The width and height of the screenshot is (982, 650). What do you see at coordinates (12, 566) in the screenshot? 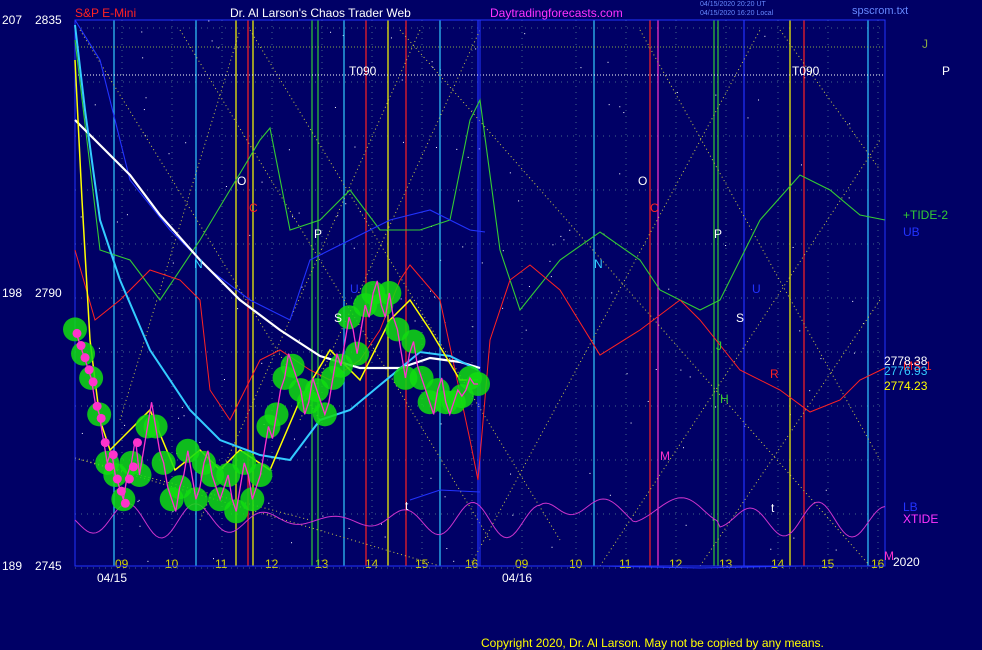
I see `axis-left-label: 189` at bounding box center [12, 566].